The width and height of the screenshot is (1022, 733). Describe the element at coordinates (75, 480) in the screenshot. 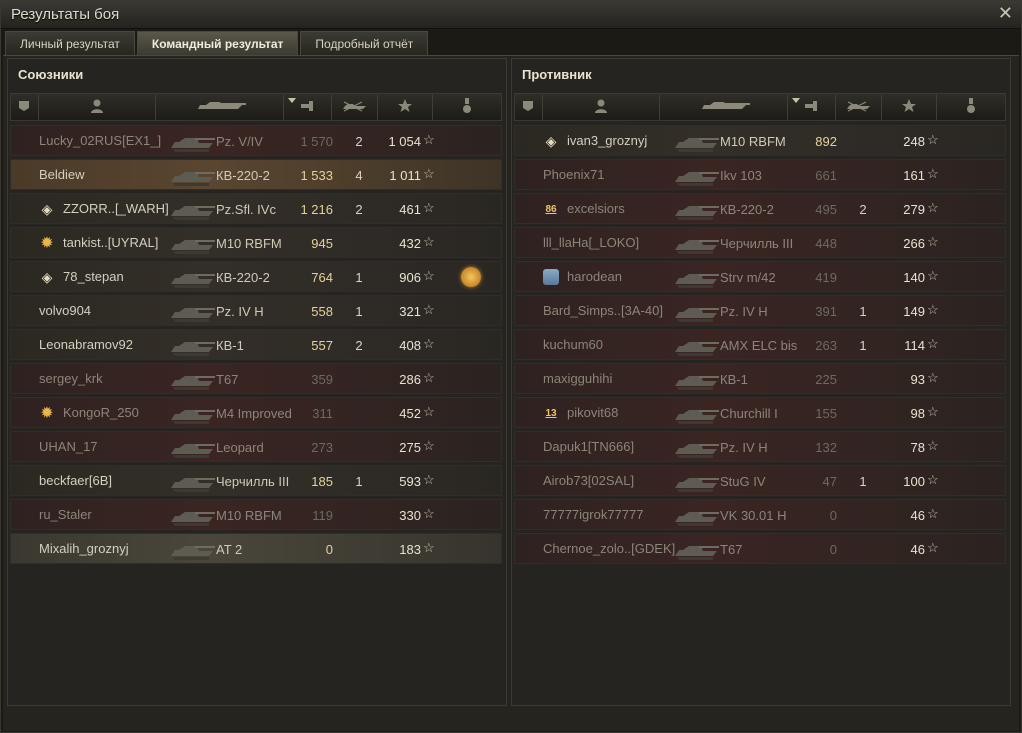

I see `player-name: beckfaer[6B]` at that location.